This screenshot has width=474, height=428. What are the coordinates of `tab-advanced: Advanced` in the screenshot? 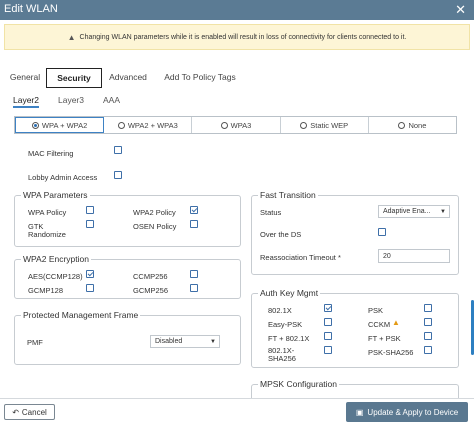 It's located at (128, 78).